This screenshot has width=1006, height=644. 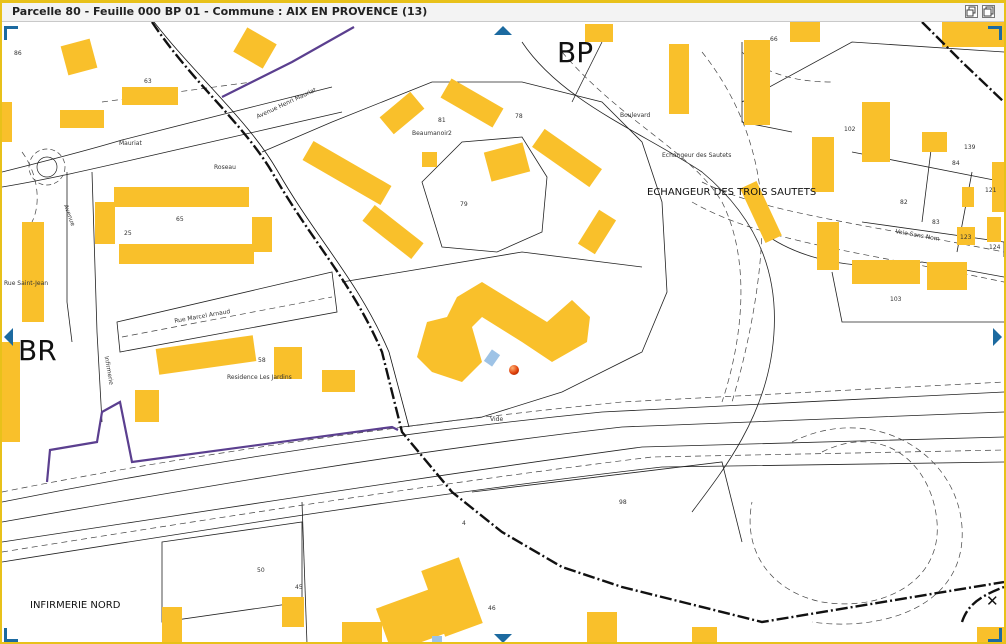 What do you see at coordinates (995, 33) in the screenshot?
I see `corner-handle-top-right` at bounding box center [995, 33].